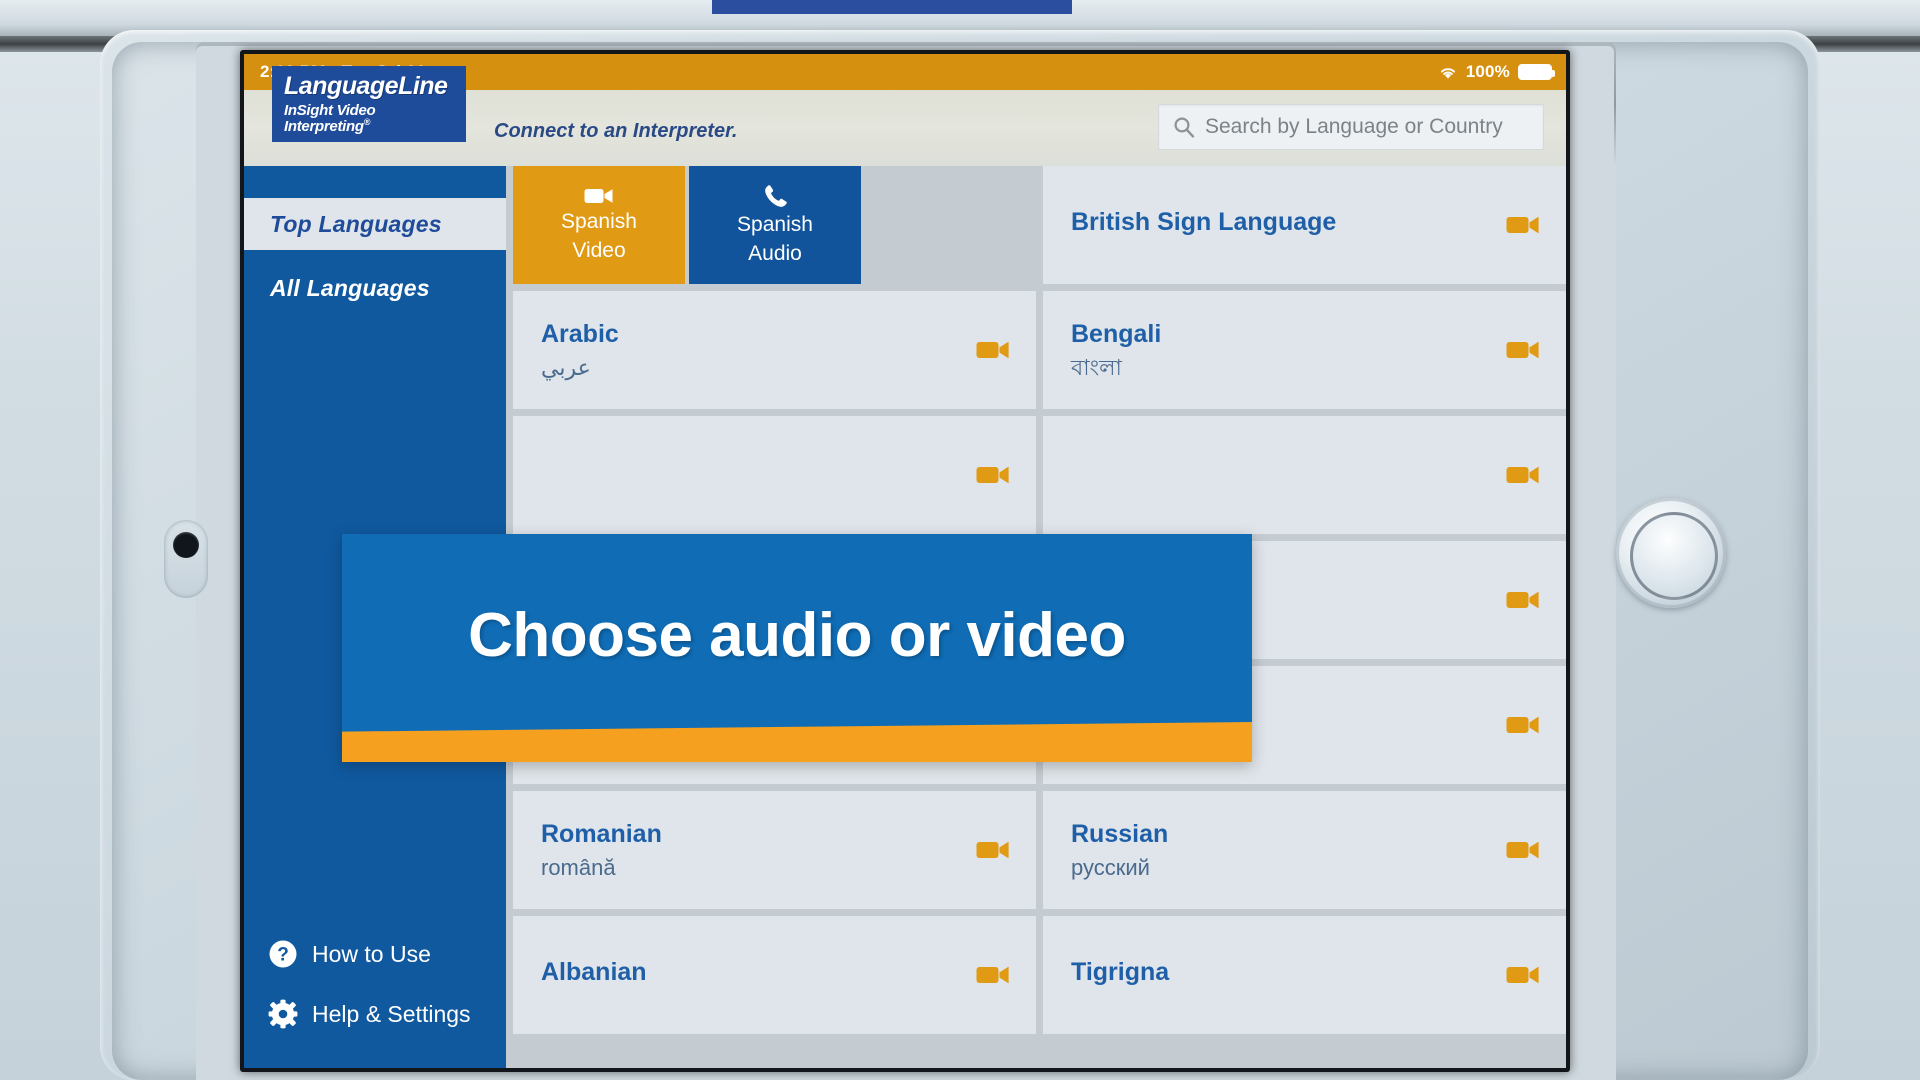 The width and height of the screenshot is (1920, 1080). What do you see at coordinates (1448, 72) in the screenshot?
I see `wifi-icon` at bounding box center [1448, 72].